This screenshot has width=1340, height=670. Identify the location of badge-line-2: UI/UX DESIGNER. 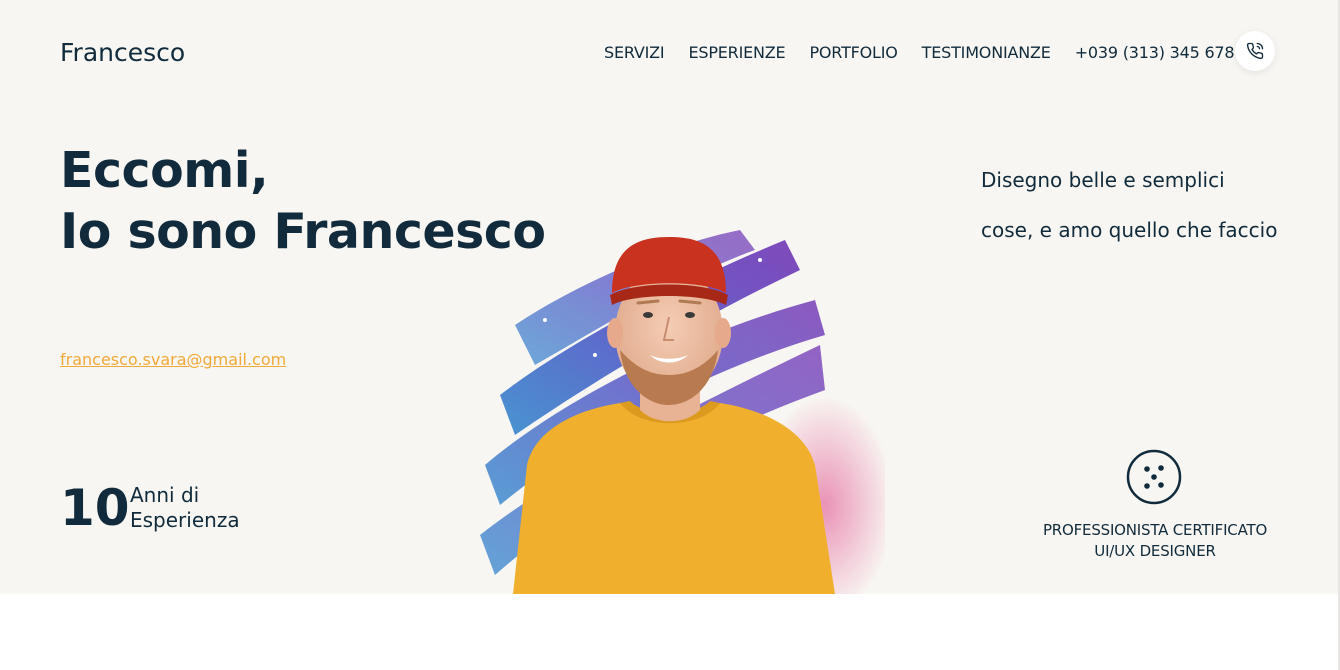
(1155, 551).